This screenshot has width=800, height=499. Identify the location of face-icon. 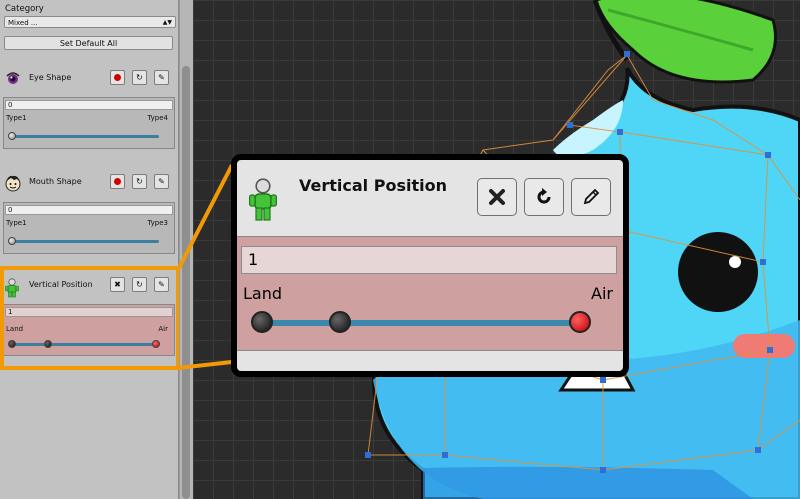
(13, 183).